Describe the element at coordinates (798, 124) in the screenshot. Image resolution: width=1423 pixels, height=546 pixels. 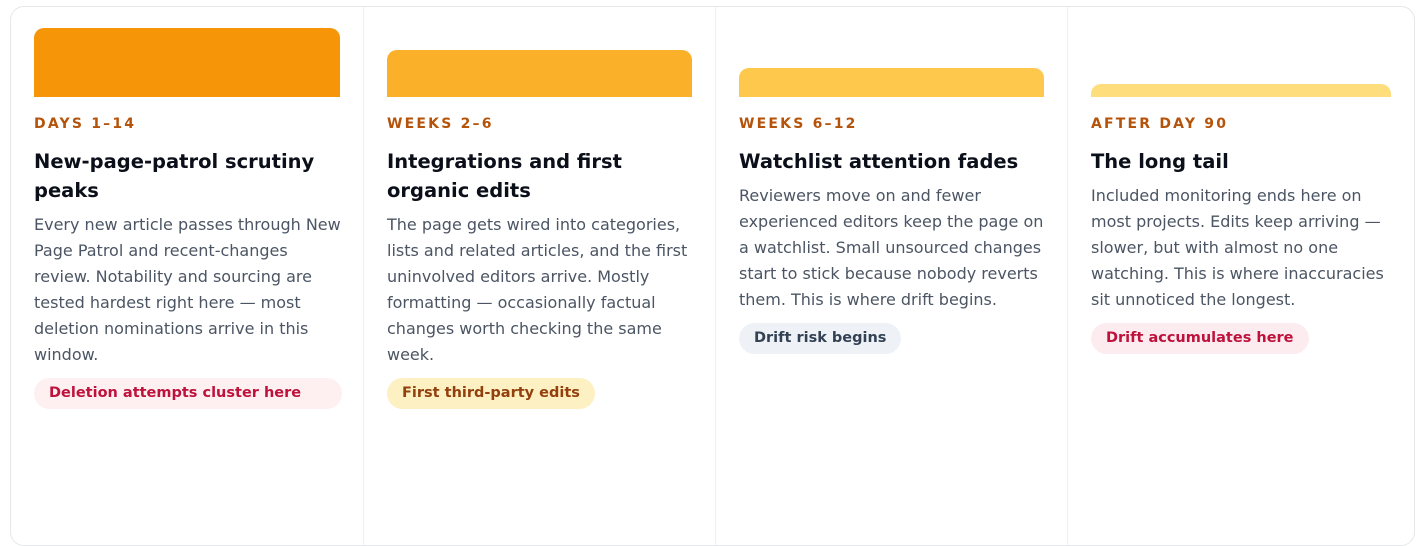
I see `stage-phase-label: WEEKS 6–12` at that location.